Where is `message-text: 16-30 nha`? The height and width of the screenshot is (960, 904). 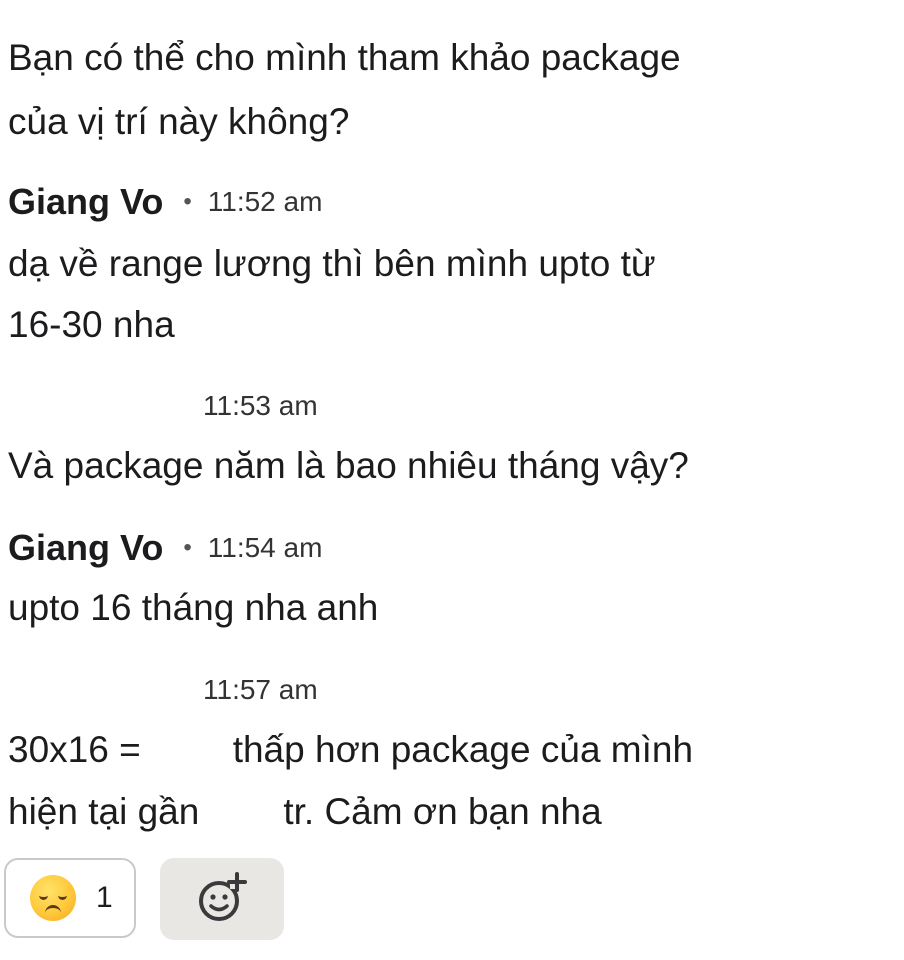 message-text: 16-30 nha is located at coordinates (91, 324).